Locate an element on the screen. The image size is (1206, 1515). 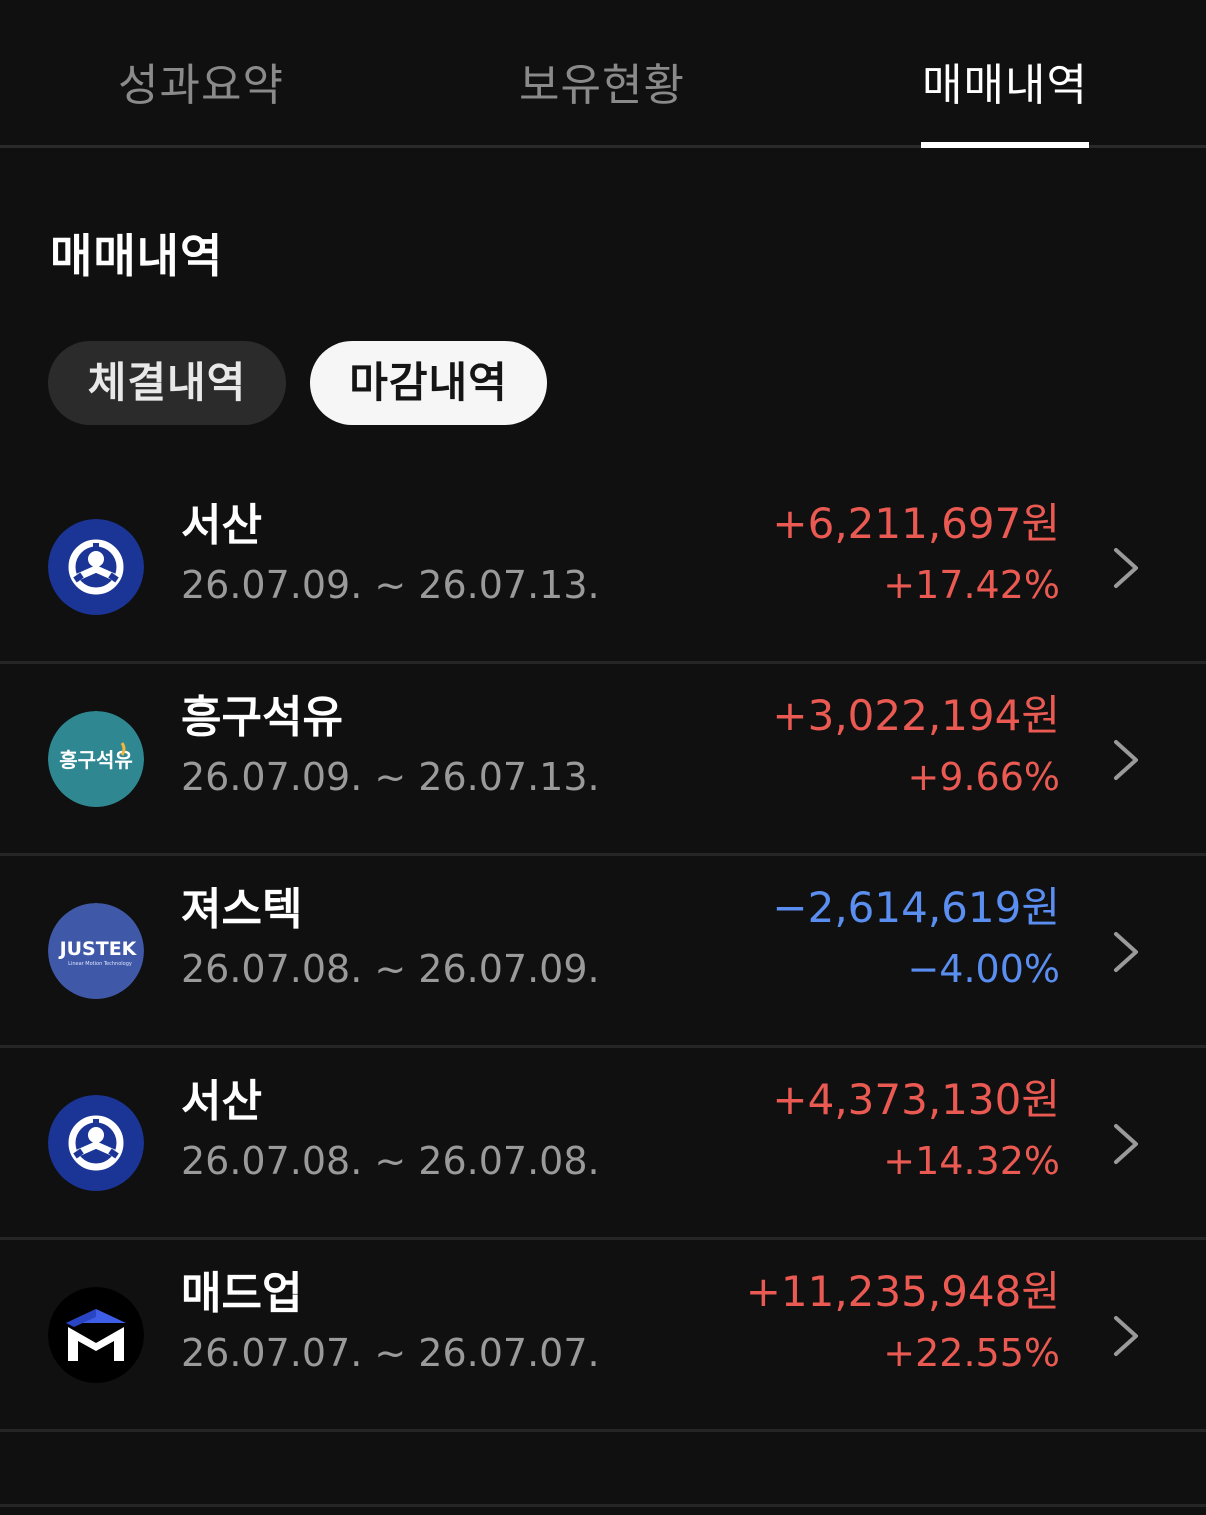
profit-amount: +4,373,130원 is located at coordinates (916, 1099).